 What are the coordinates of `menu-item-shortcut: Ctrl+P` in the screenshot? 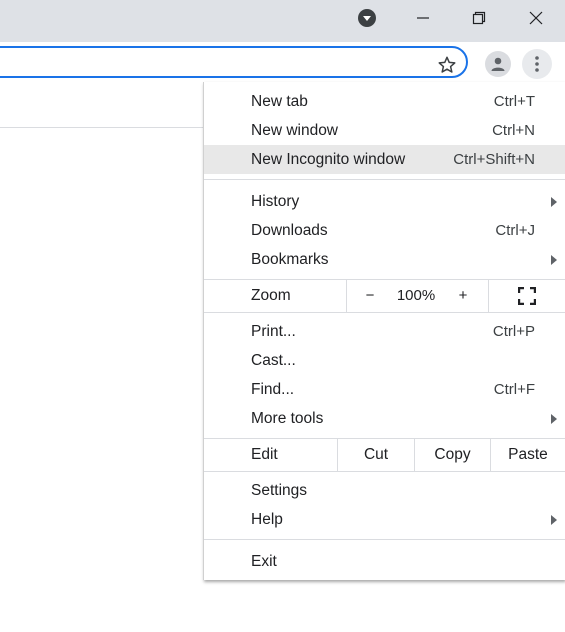 It's located at (513, 331).